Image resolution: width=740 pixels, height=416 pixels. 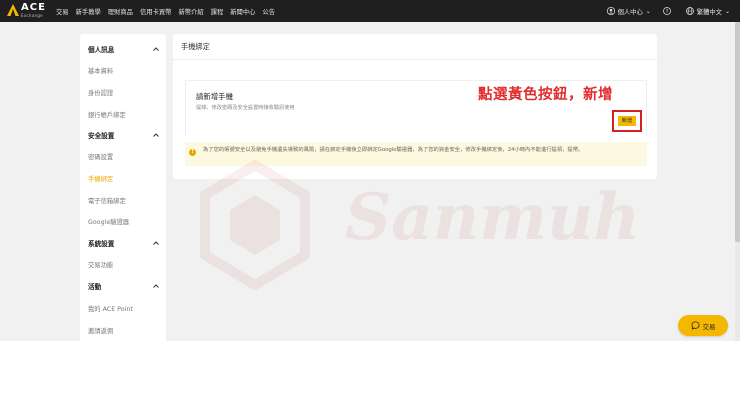 What do you see at coordinates (107, 114) in the screenshot?
I see `sidebar-item-bank-account: 銀行帳戶綁定` at bounding box center [107, 114].